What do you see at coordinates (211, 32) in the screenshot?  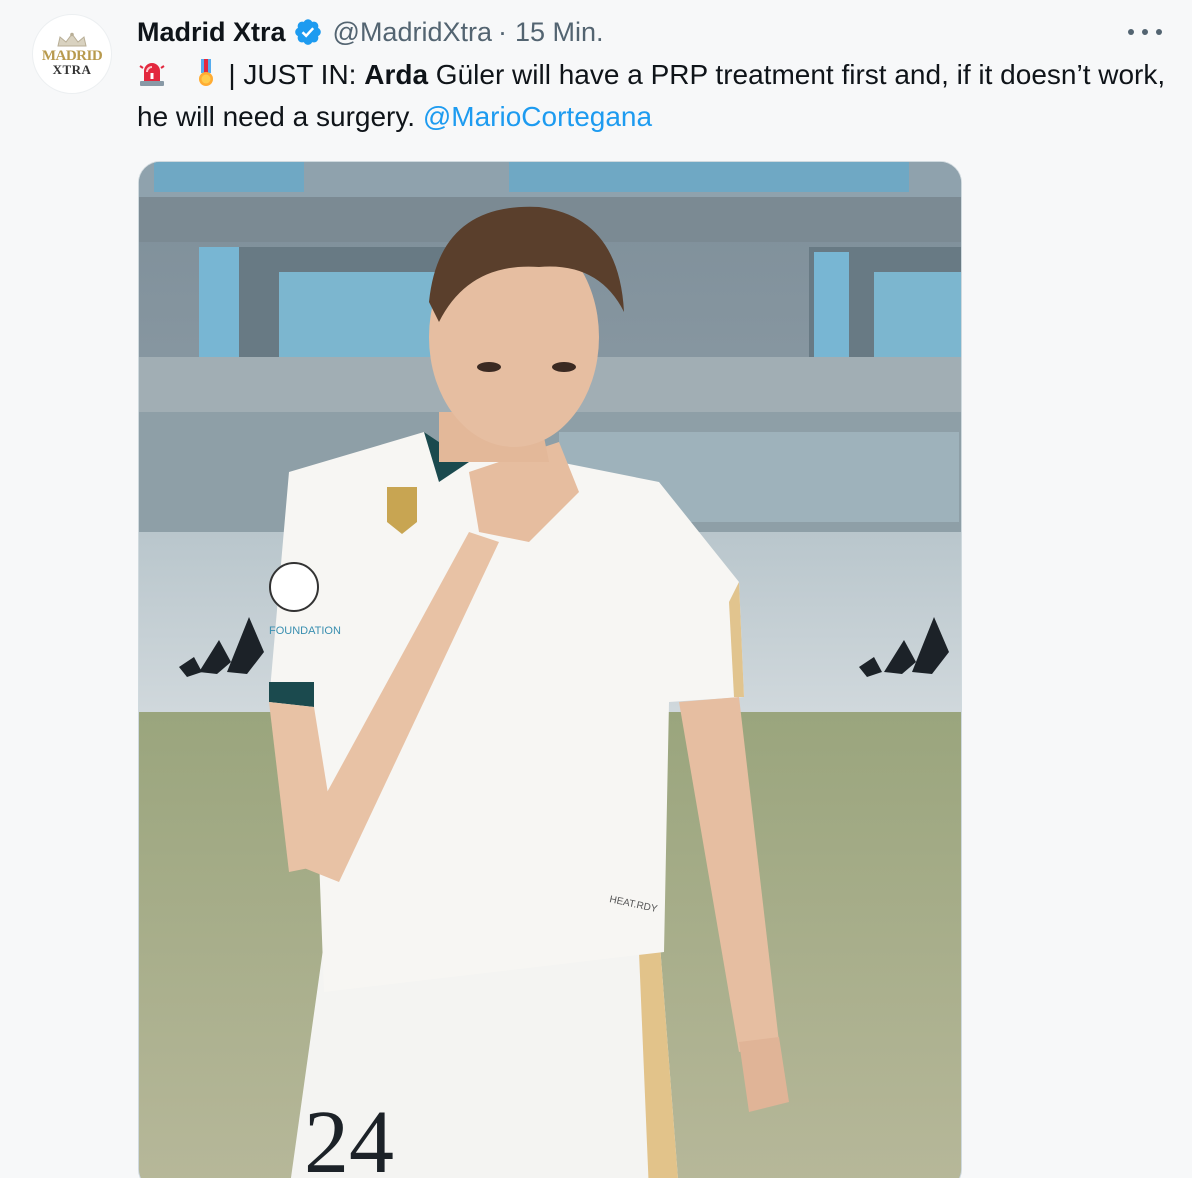 I see `display-name: Madrid Xtra` at bounding box center [211, 32].